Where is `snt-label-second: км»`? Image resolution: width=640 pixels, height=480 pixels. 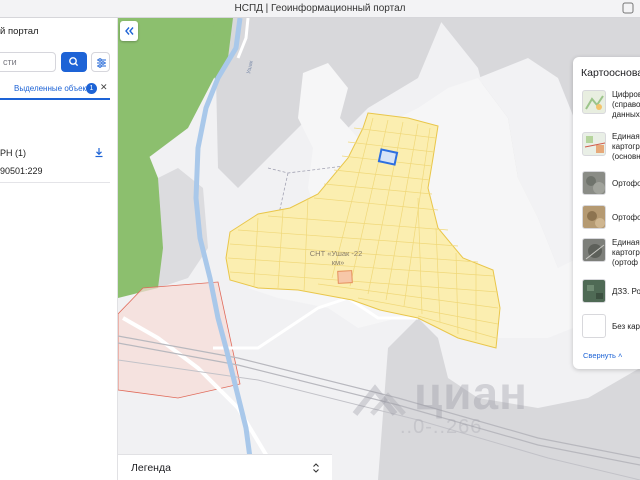 snt-label-second: км» is located at coordinates (338, 262).